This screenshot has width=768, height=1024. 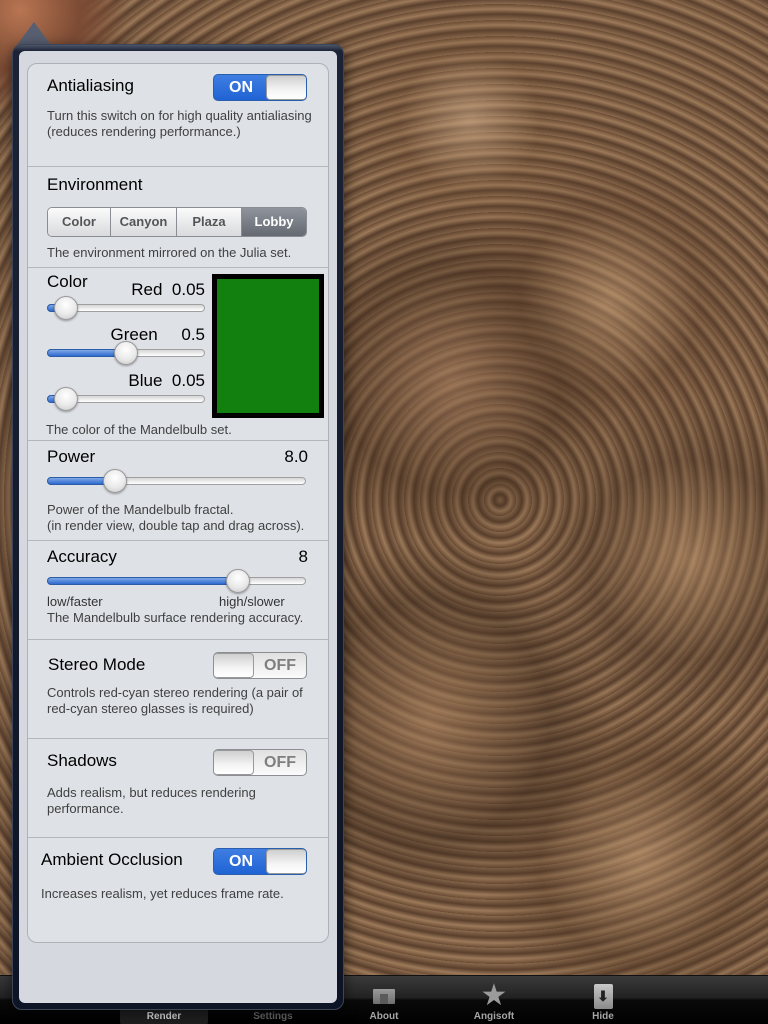 I want to click on color-description: The color of the Mandelbulb set., so click(x=139, y=429).